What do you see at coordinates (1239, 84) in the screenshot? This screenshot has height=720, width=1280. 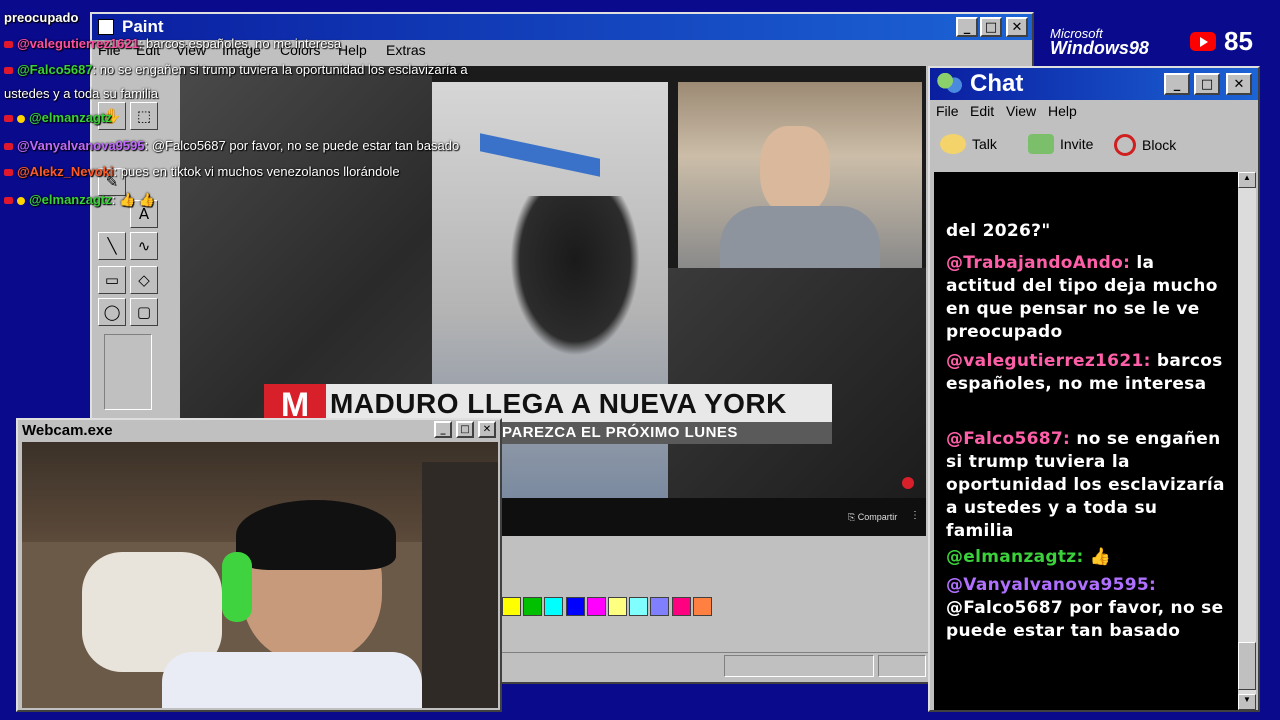 I see `chat-close-button: ✕` at bounding box center [1239, 84].